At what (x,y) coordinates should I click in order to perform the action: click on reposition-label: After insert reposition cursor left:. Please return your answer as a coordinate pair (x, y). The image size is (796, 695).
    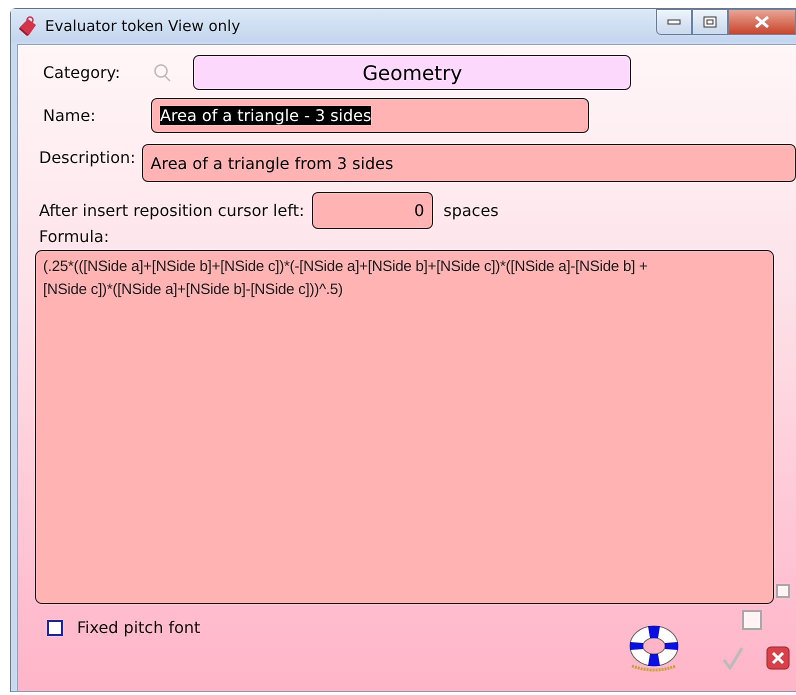
    Looking at the image, I should click on (171, 210).